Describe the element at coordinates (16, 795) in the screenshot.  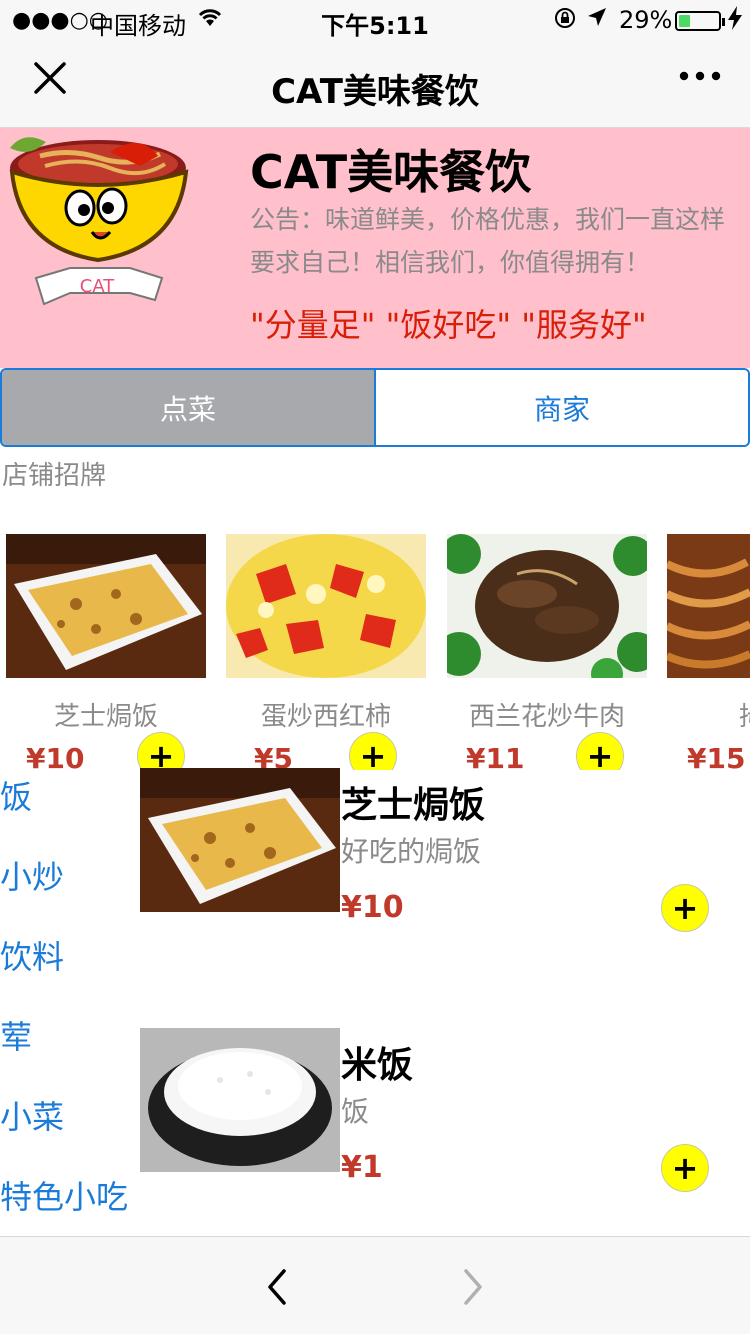
I see `category-rice: 饭` at that location.